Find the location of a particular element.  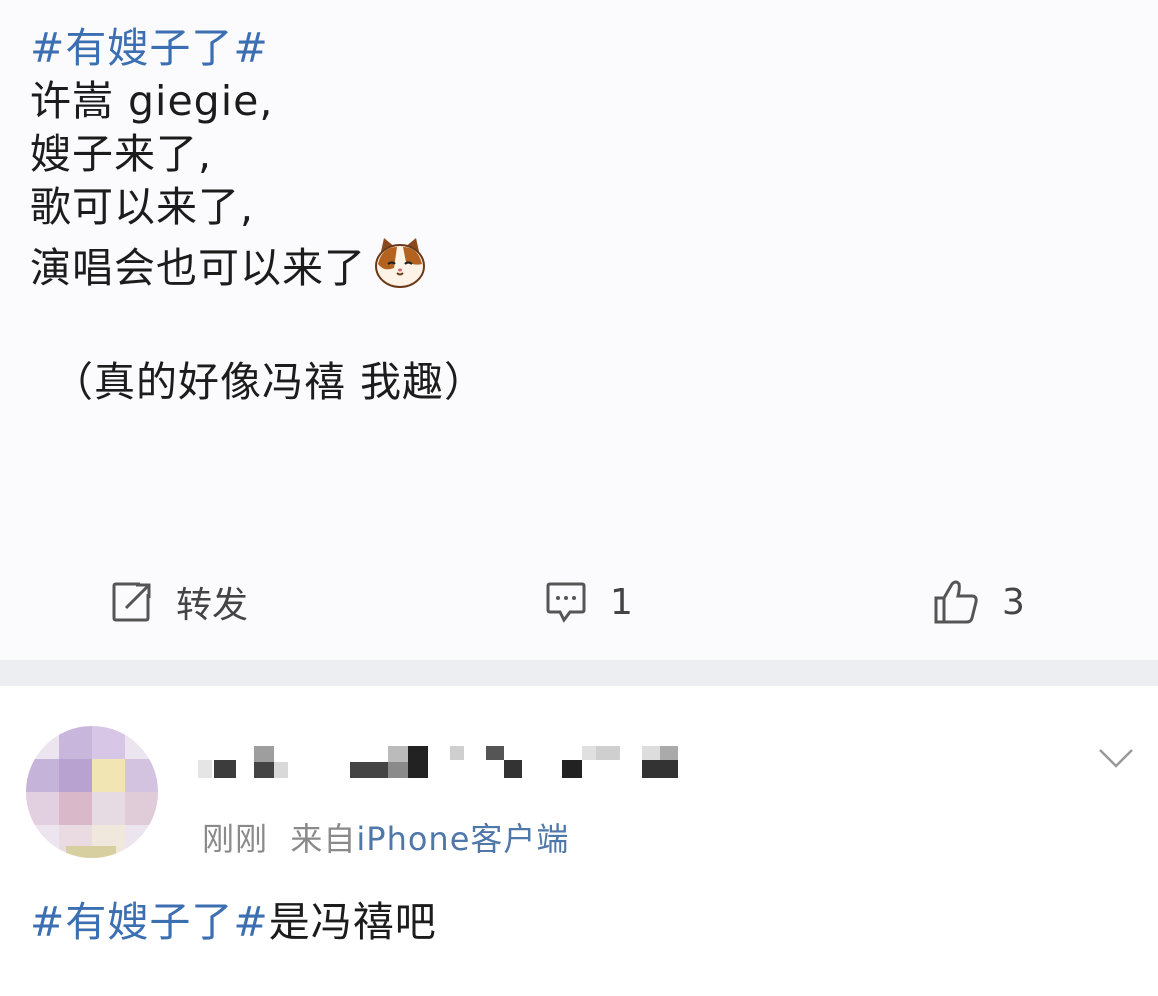

comment-text-row: #有嫂子了#是冯禧吧 is located at coordinates (233, 922).